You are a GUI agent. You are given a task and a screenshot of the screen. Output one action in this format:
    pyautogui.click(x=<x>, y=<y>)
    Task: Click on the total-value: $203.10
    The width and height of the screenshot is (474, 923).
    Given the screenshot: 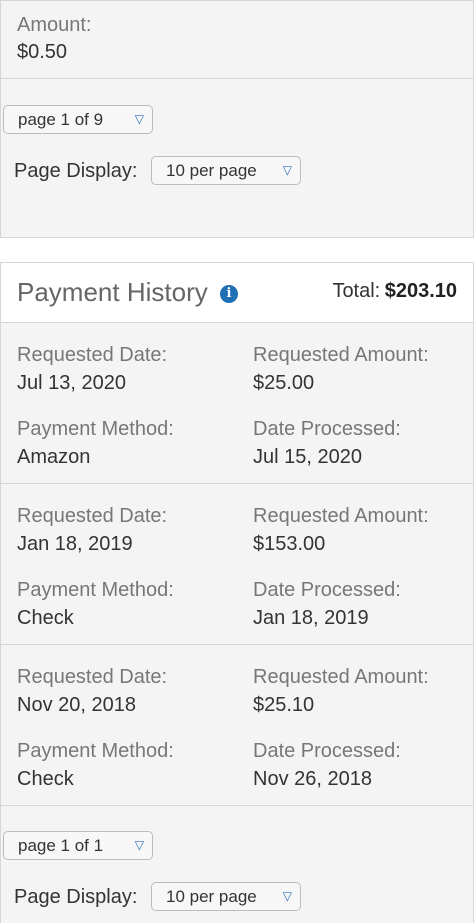 What is the action you would take?
    pyautogui.click(x=420, y=291)
    